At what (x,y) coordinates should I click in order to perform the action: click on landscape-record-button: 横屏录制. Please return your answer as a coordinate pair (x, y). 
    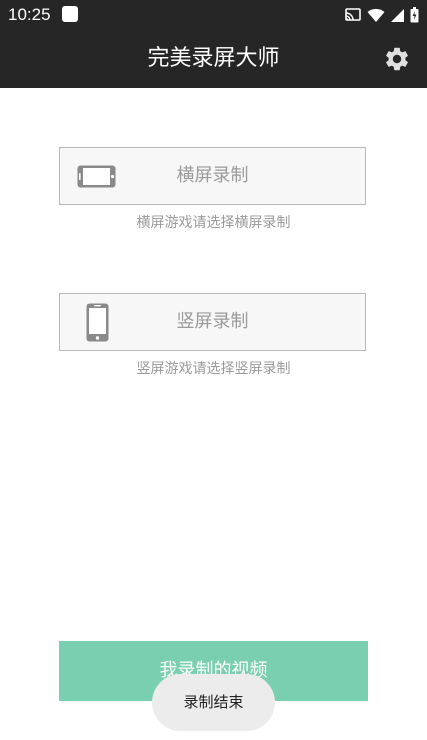
    Looking at the image, I should click on (212, 176).